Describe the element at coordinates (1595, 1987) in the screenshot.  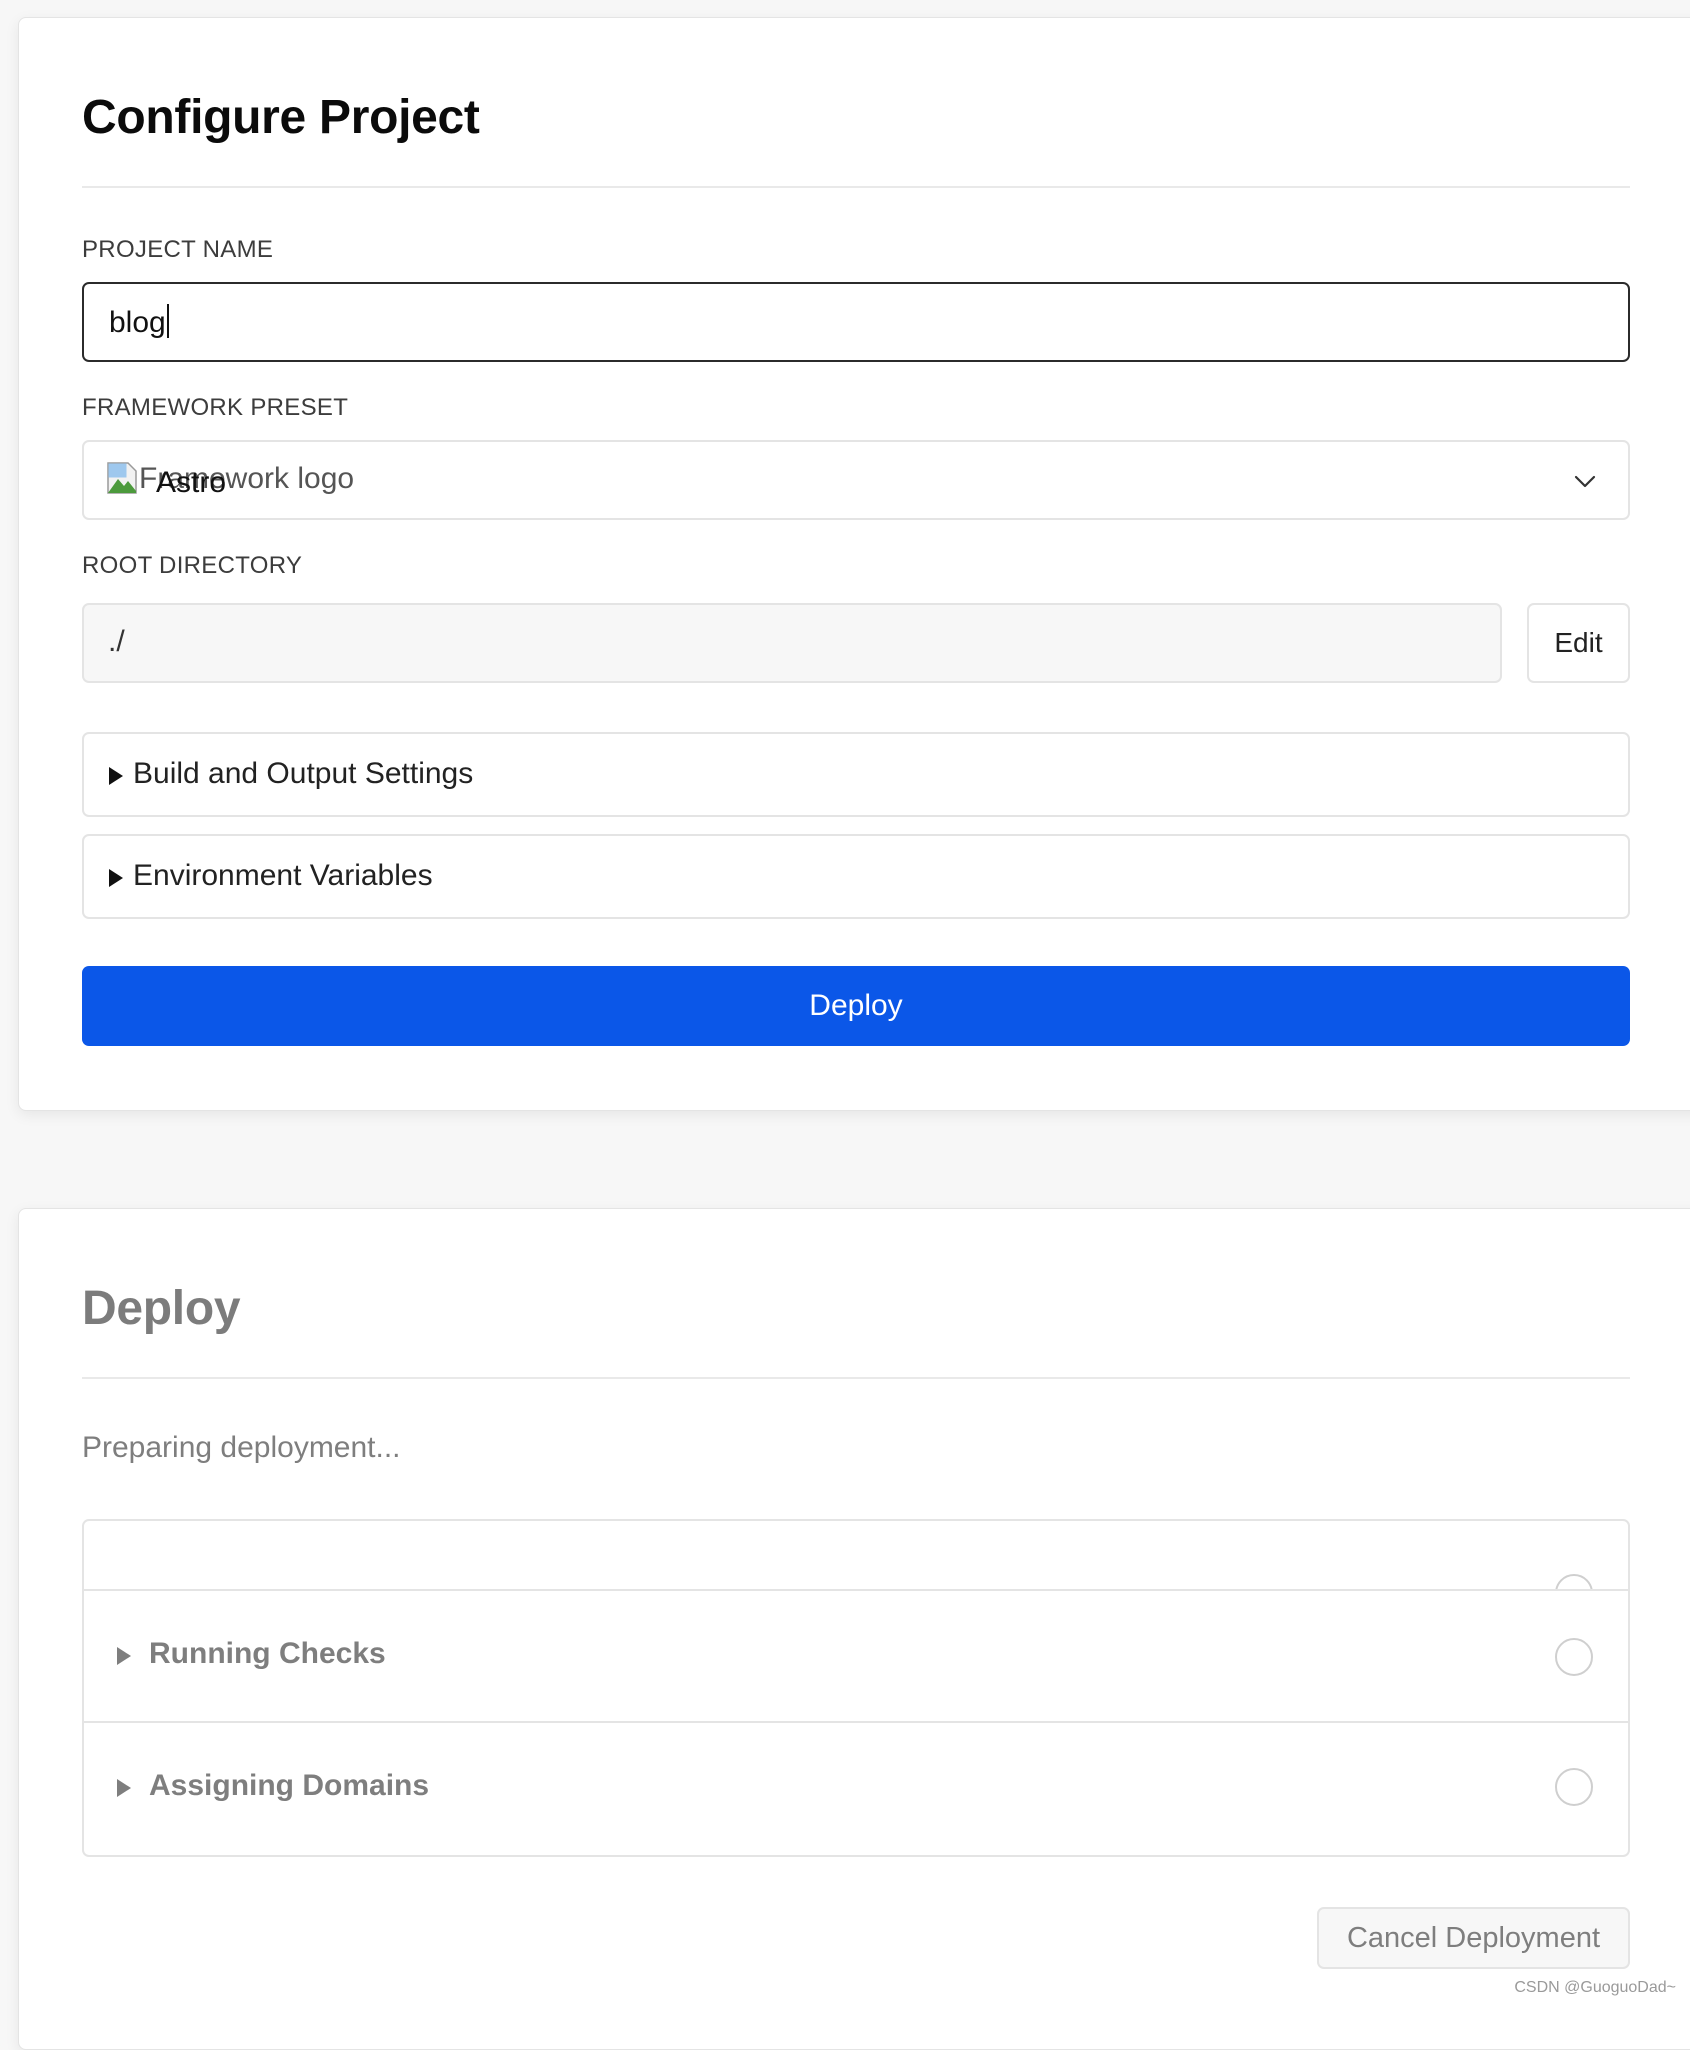
I see `watermark: CSDN @GuoguoDad~` at that location.